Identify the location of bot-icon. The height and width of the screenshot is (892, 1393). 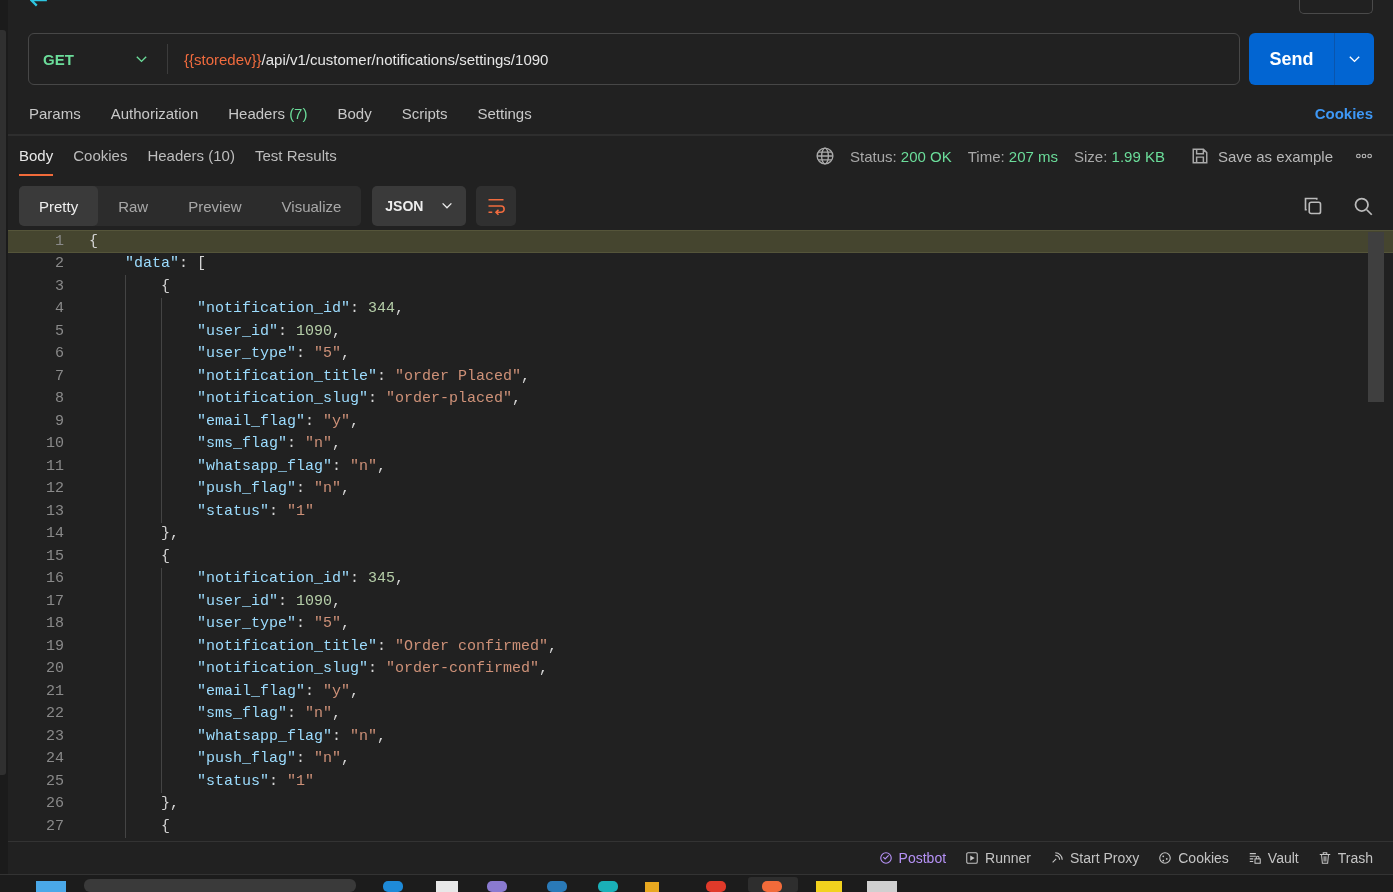
(885, 858).